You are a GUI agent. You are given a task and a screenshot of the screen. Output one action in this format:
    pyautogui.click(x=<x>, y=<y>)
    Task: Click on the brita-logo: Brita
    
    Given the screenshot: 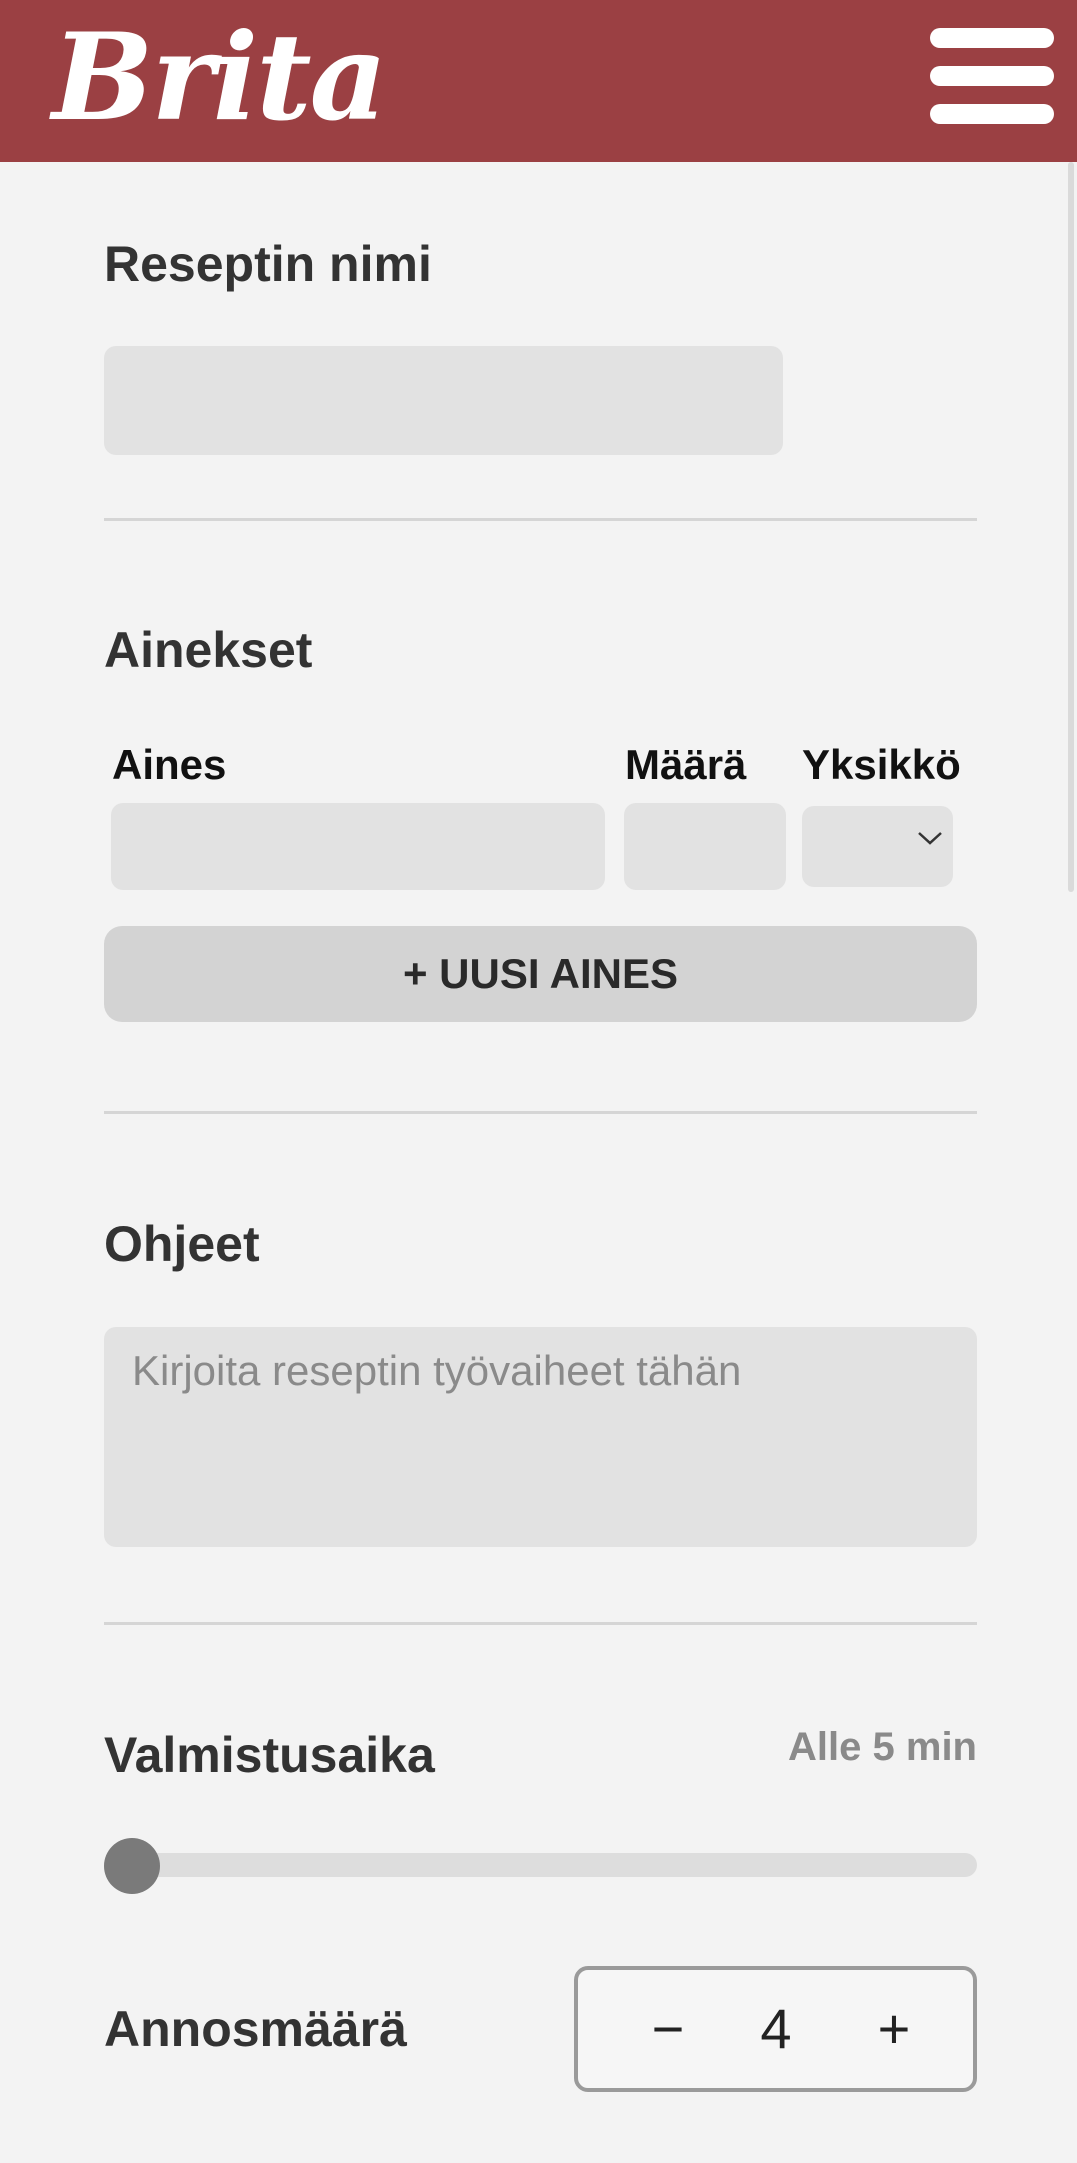 What is the action you would take?
    pyautogui.click(x=219, y=78)
    